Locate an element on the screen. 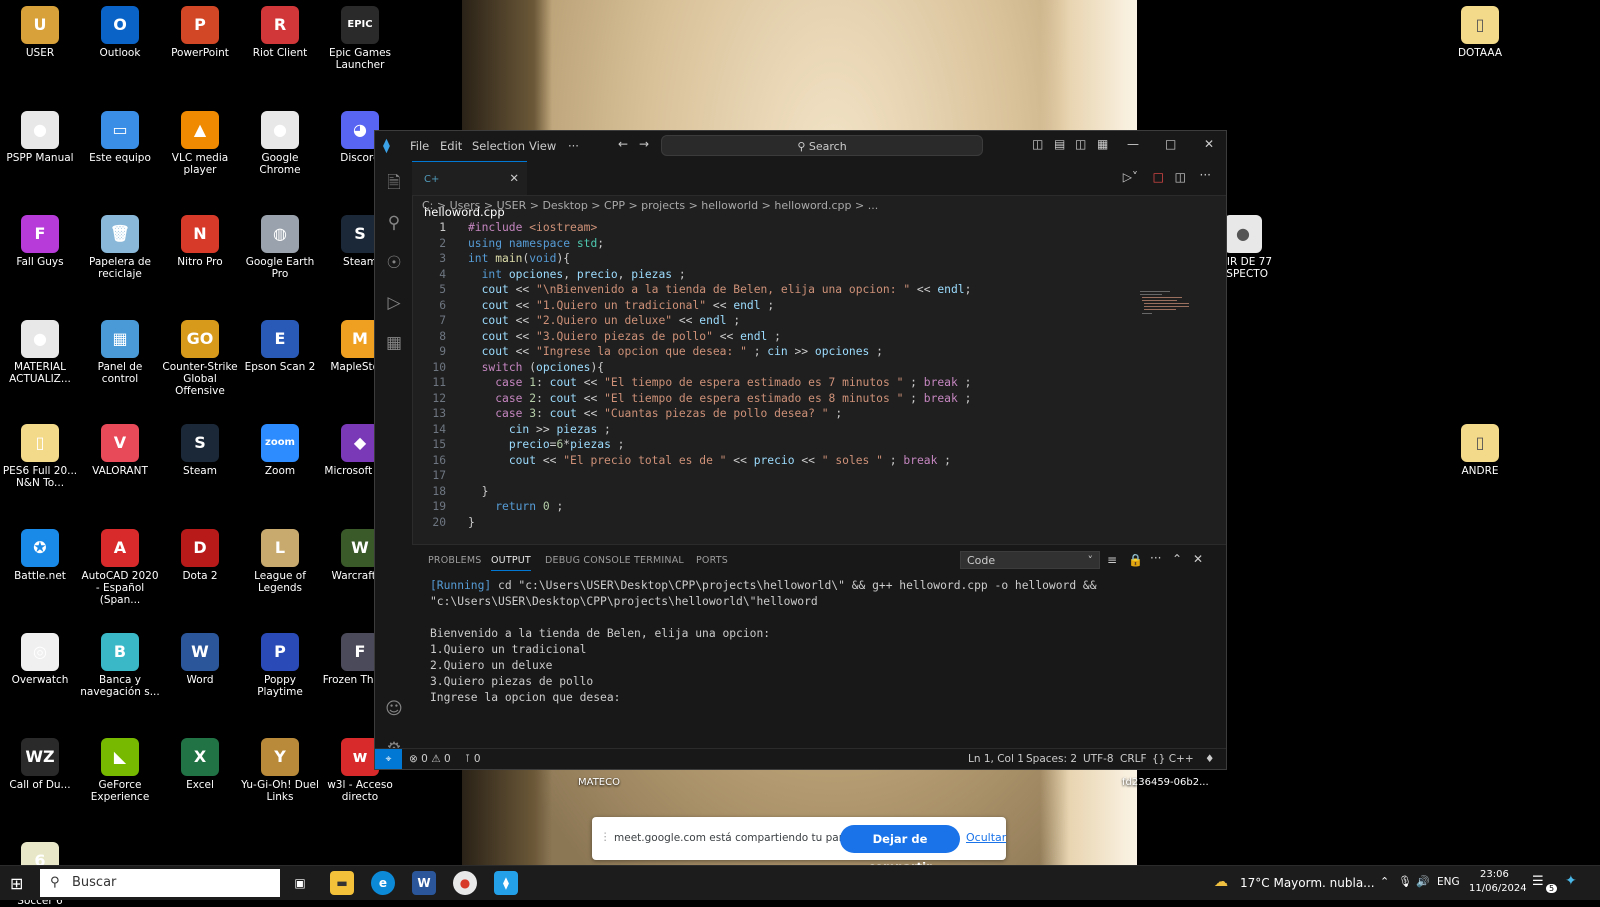 The height and width of the screenshot is (907, 1600). language-mode: {} C++ is located at coordinates (1173, 759).